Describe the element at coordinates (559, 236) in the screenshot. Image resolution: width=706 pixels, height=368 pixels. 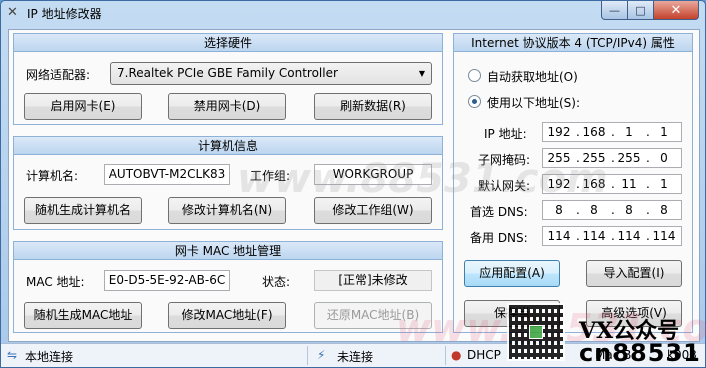
I see `dns2-octet-1: 114` at that location.